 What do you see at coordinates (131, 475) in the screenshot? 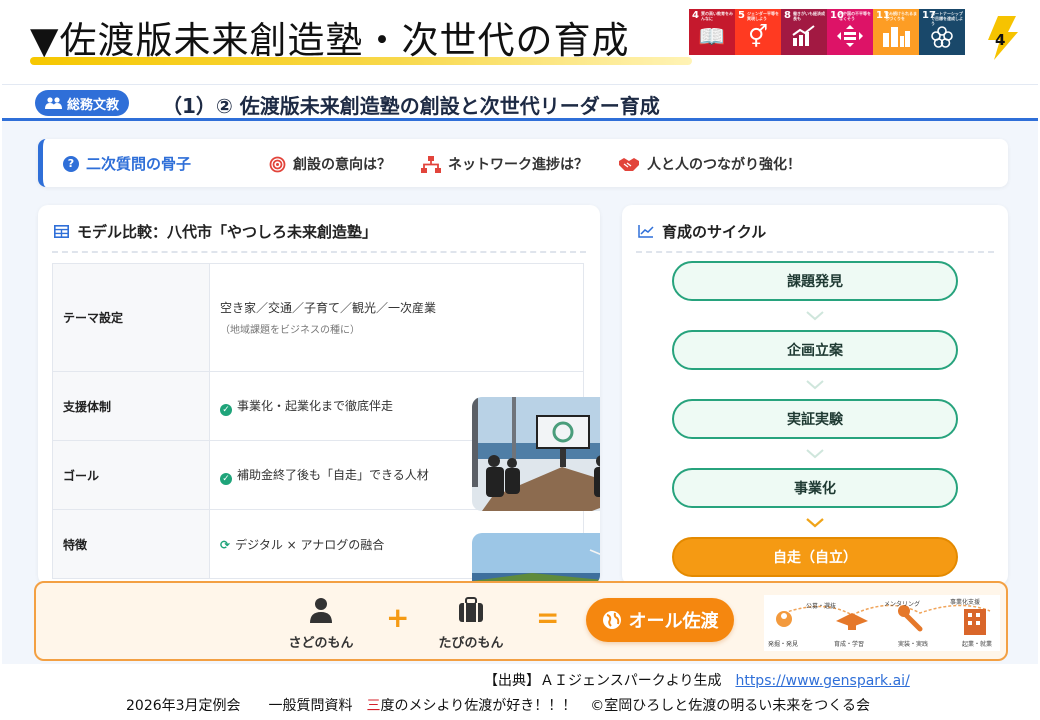
I see `row-key: ゴール` at bounding box center [131, 475].